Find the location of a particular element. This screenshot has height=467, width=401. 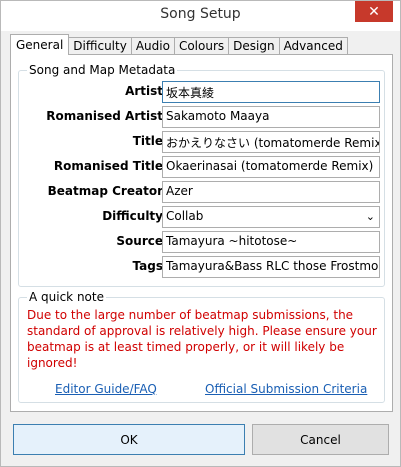

tags-input: Tamayura&Bass RLC those Frostmourne is located at coordinates (271, 267).